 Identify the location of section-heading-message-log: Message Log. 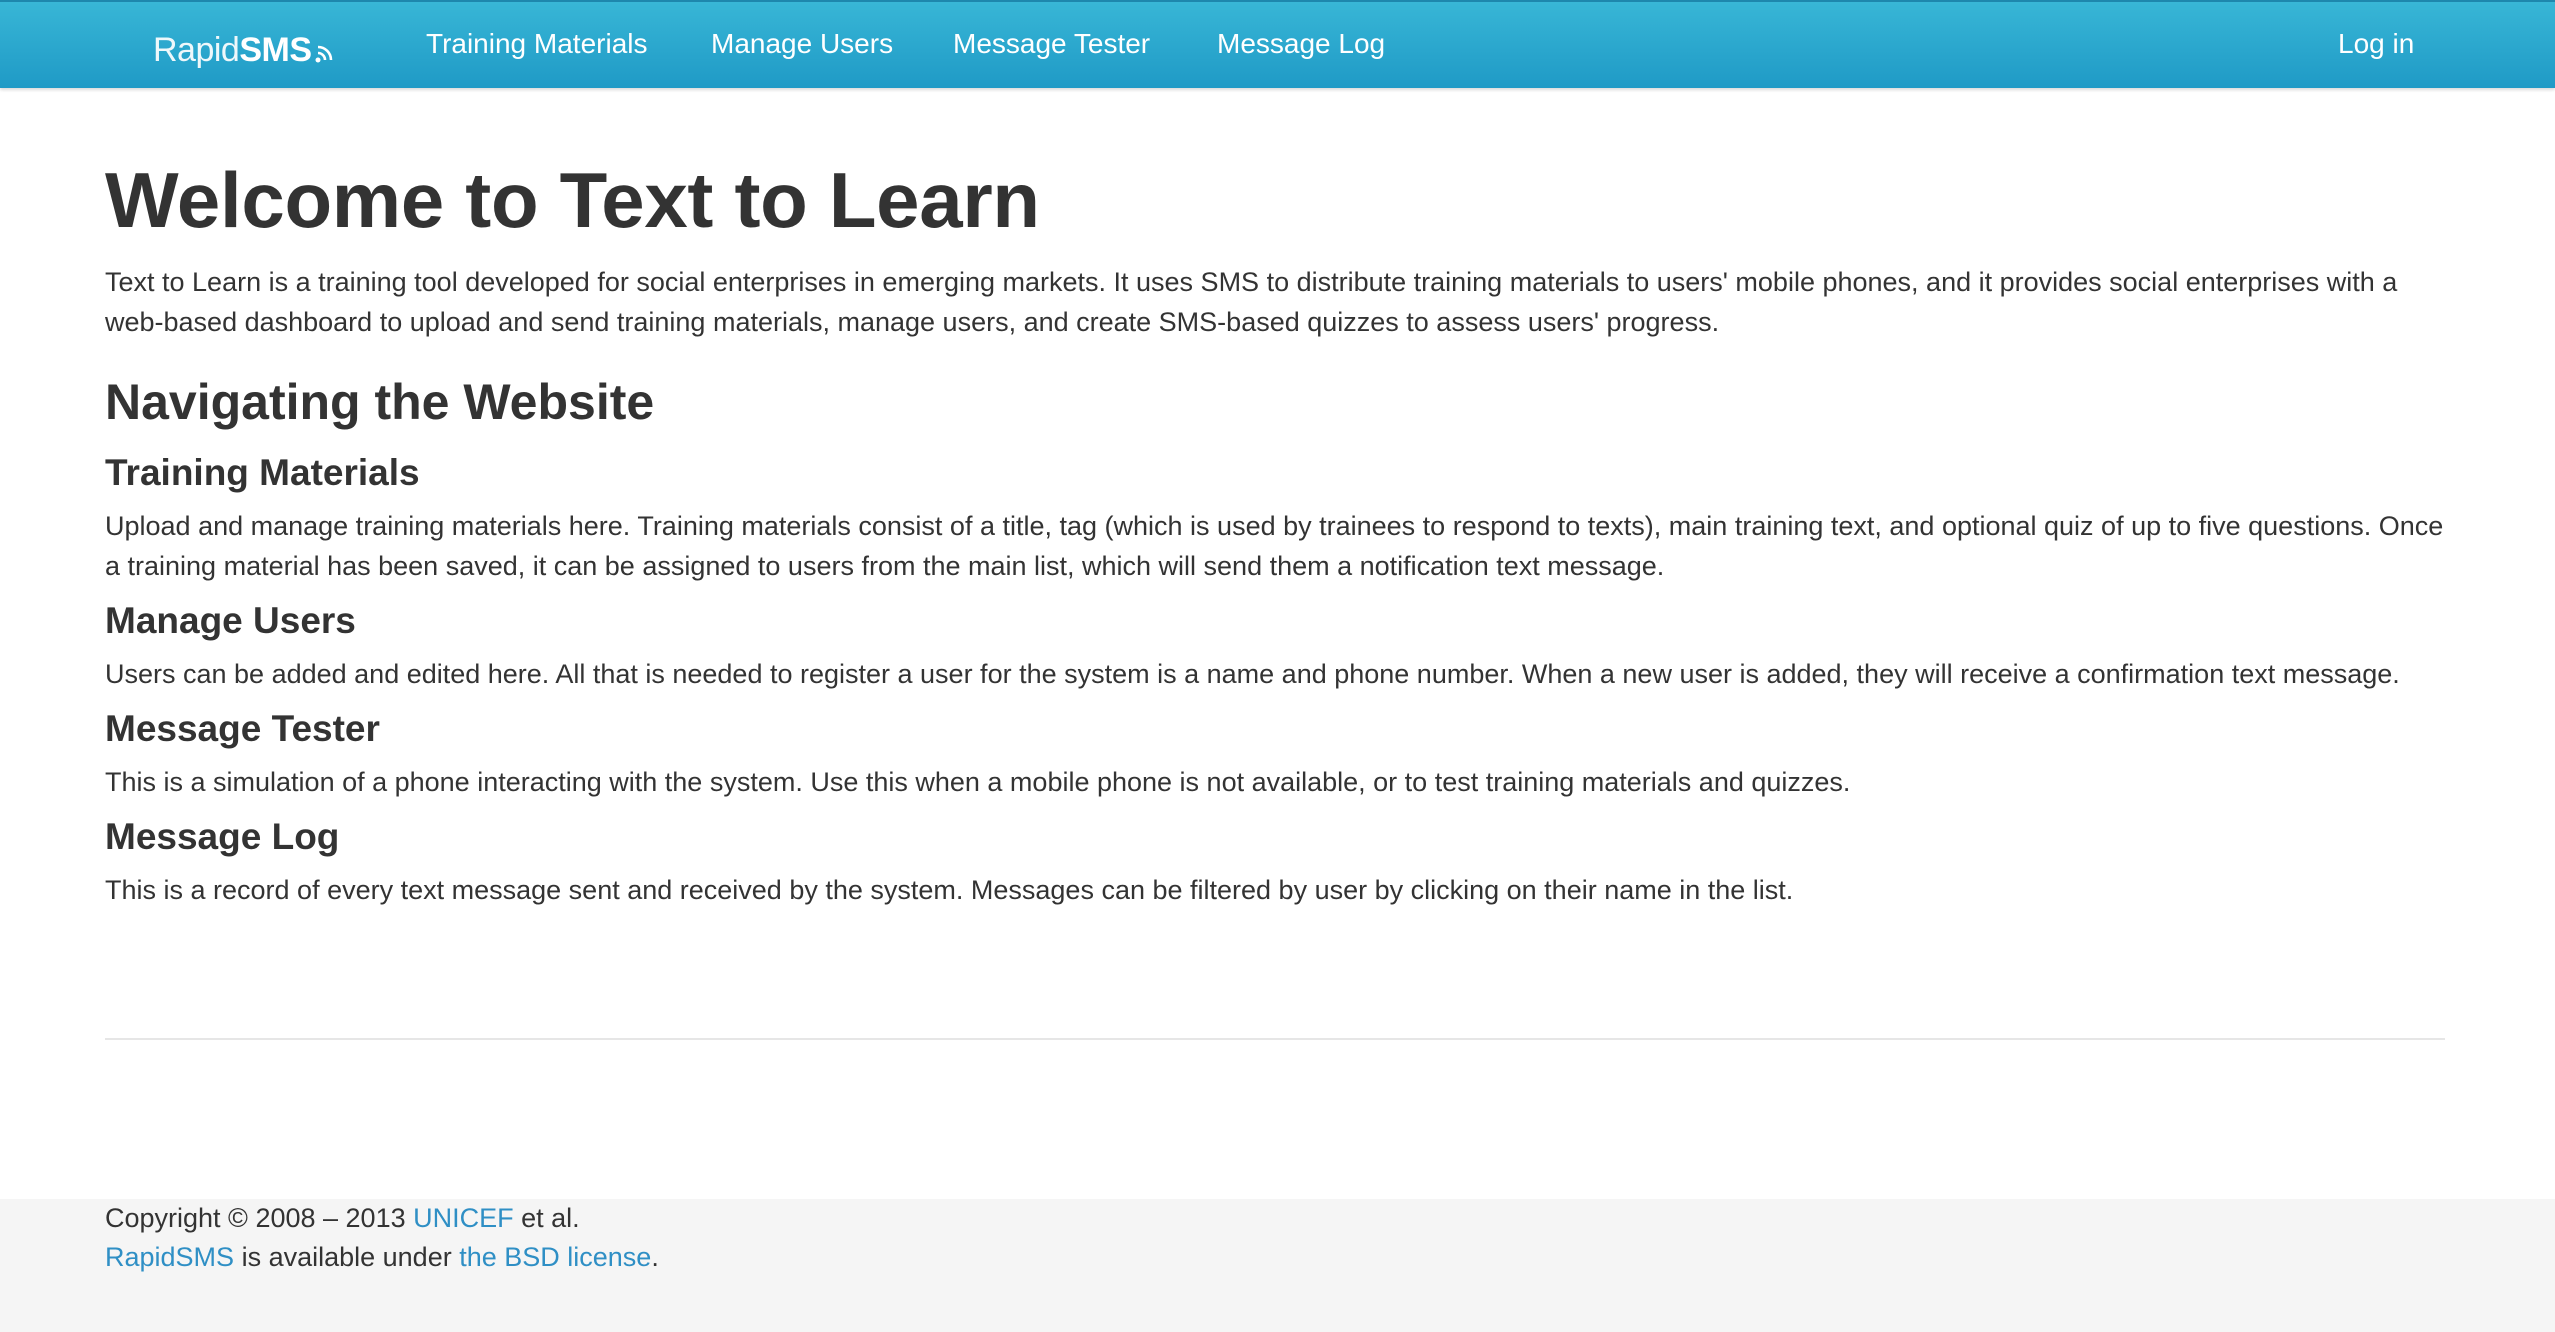
(222, 836).